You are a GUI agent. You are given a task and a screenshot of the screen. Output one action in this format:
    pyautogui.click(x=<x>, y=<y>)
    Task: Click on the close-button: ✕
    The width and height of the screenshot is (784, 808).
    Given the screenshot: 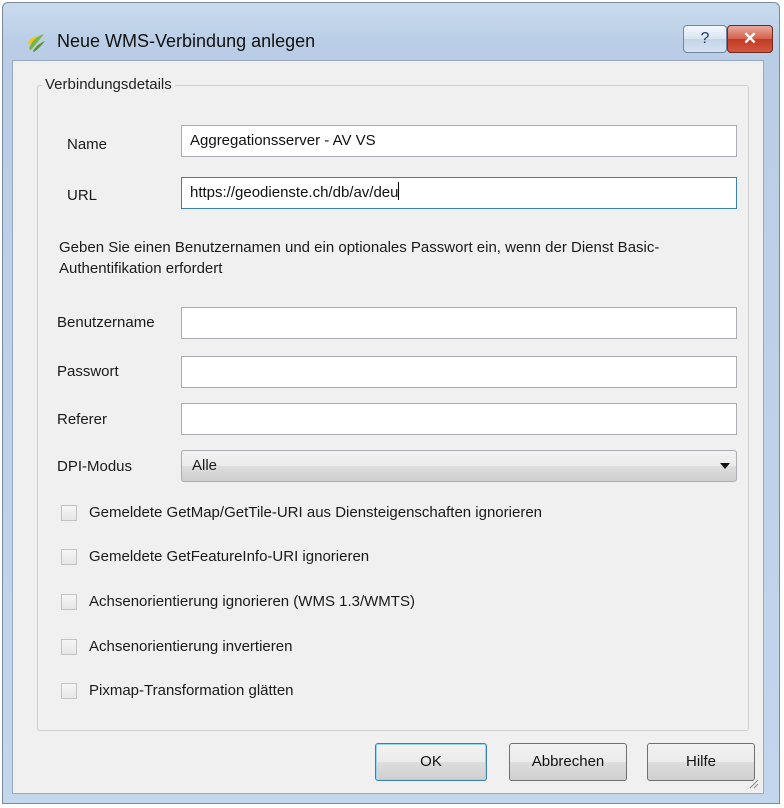 What is the action you would take?
    pyautogui.click(x=750, y=39)
    